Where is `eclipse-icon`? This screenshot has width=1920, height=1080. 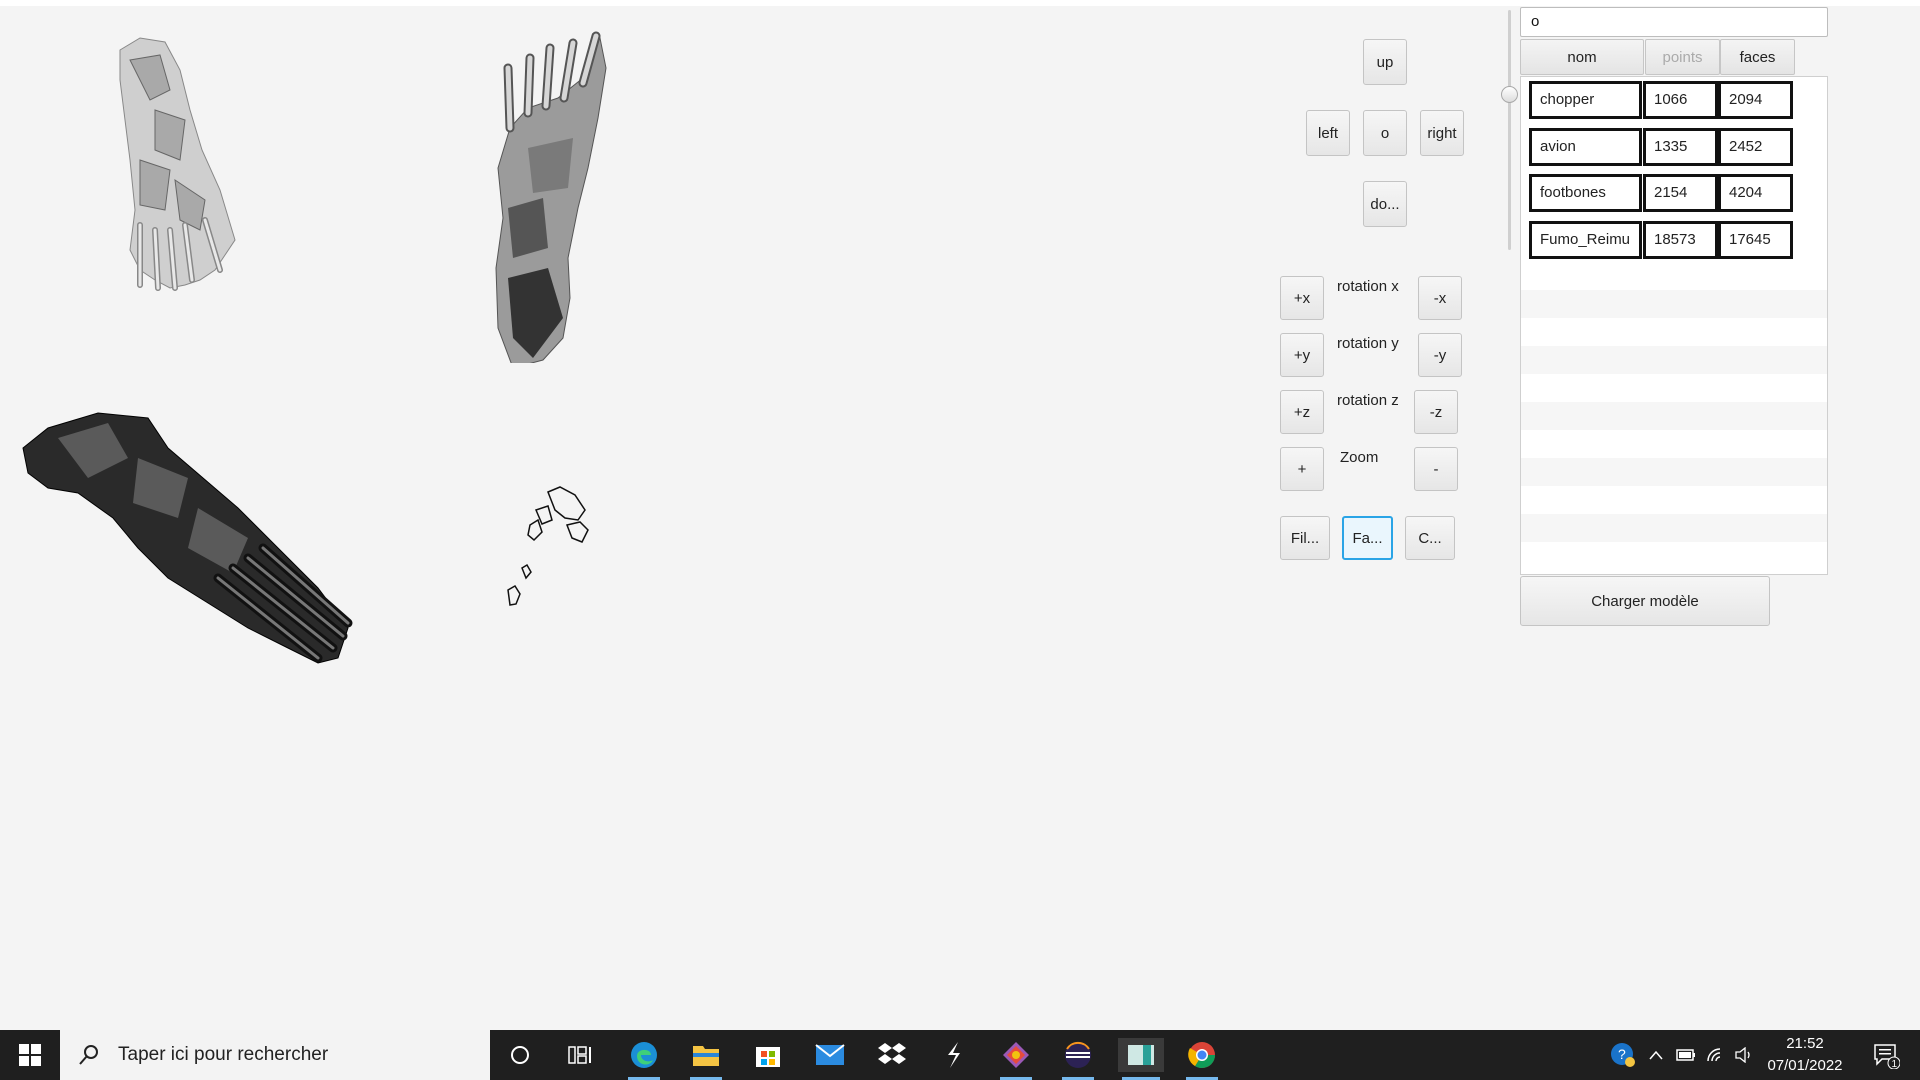
eclipse-icon is located at coordinates (1078, 1059).